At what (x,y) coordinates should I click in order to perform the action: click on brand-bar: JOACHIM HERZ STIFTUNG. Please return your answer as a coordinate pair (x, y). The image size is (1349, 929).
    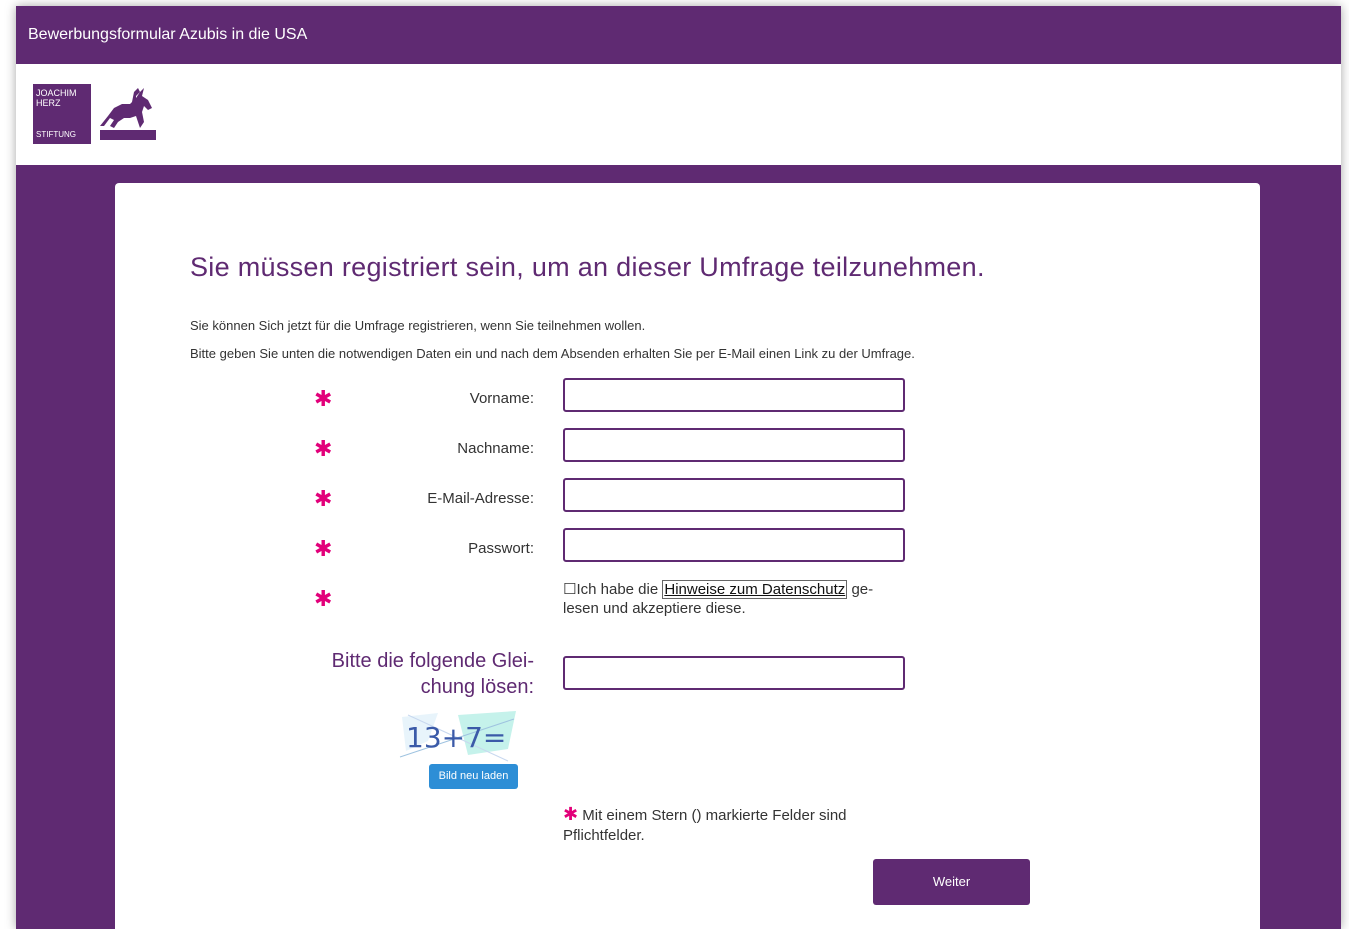
    Looking at the image, I should click on (678, 114).